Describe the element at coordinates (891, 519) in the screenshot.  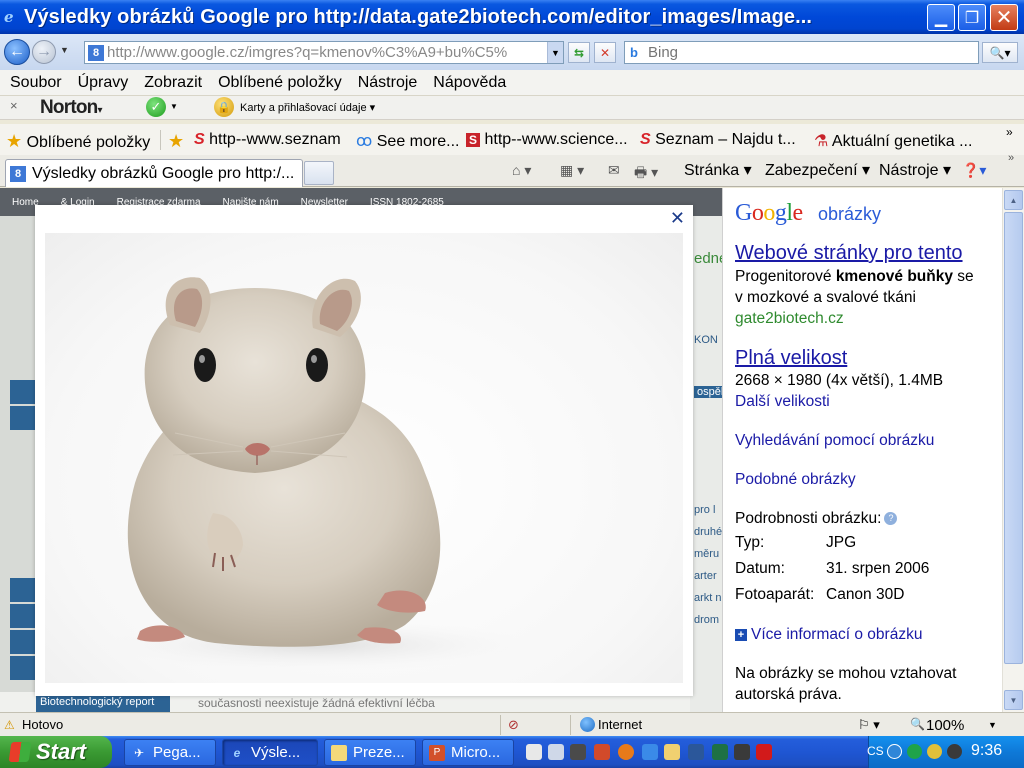
I see `help-icon: ?` at that location.